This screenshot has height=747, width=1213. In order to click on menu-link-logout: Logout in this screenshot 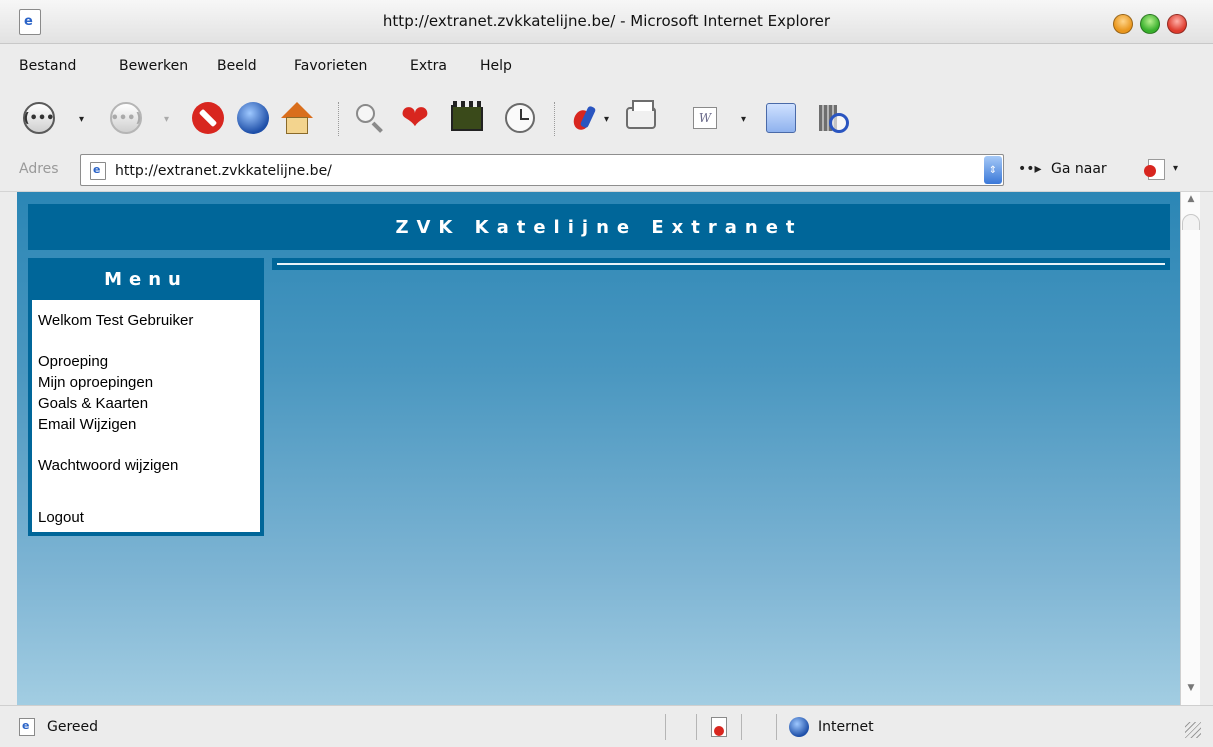, I will do `click(146, 517)`.